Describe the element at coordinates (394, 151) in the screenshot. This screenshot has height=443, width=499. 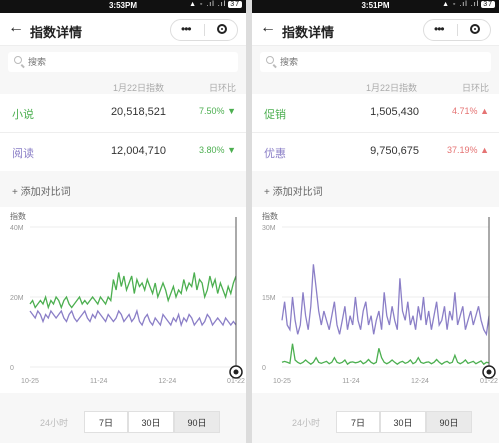
I see `keyword-value: 9,750,675` at that location.